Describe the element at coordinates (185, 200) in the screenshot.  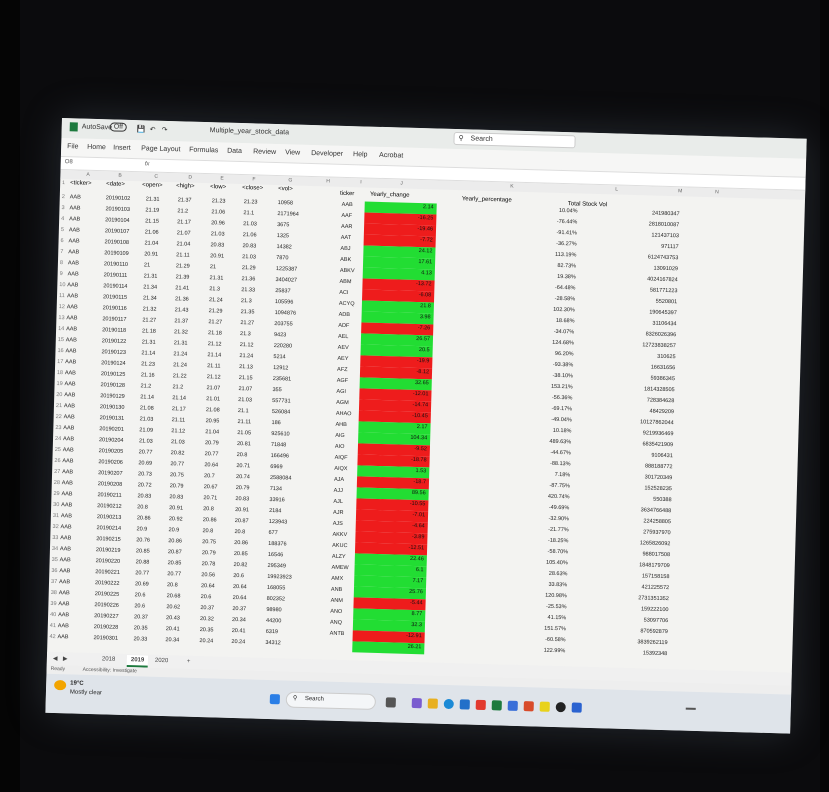
I see `cell-high: 21.37` at that location.